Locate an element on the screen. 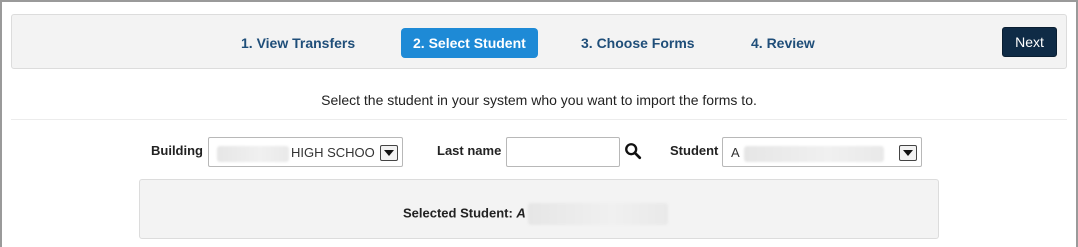  building-value-text: HIGH SCHOO is located at coordinates (333, 152).